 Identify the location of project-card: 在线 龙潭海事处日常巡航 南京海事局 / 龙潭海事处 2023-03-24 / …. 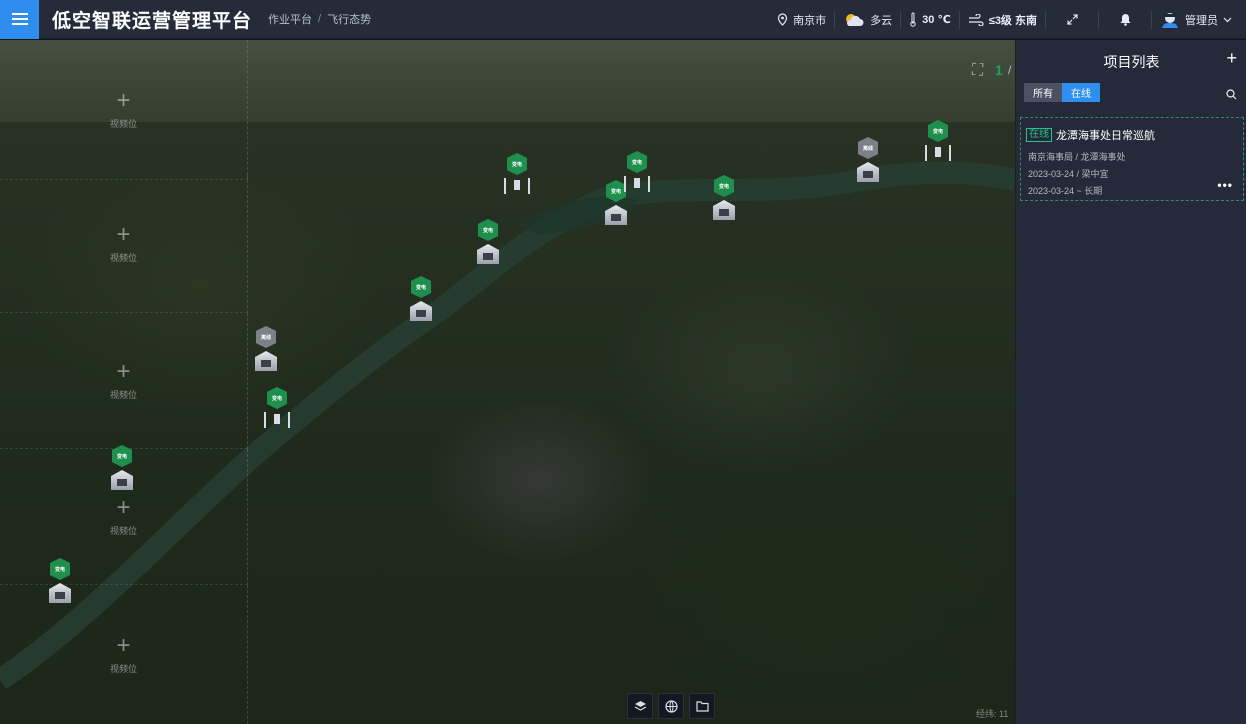
(1132, 159).